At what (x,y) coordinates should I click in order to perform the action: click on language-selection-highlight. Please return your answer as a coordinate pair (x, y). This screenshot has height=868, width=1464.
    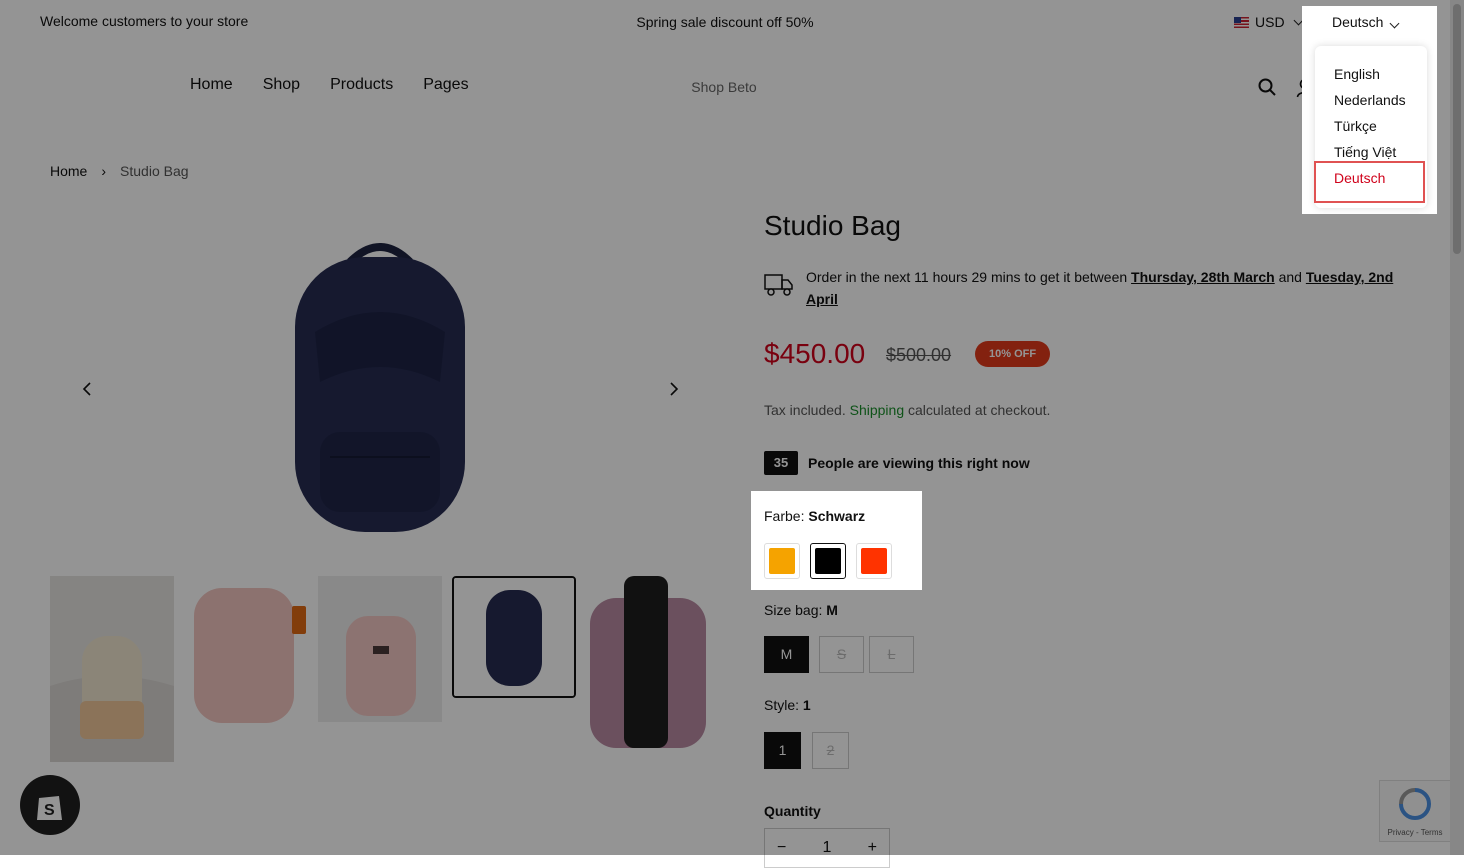
    Looking at the image, I should click on (1369, 182).